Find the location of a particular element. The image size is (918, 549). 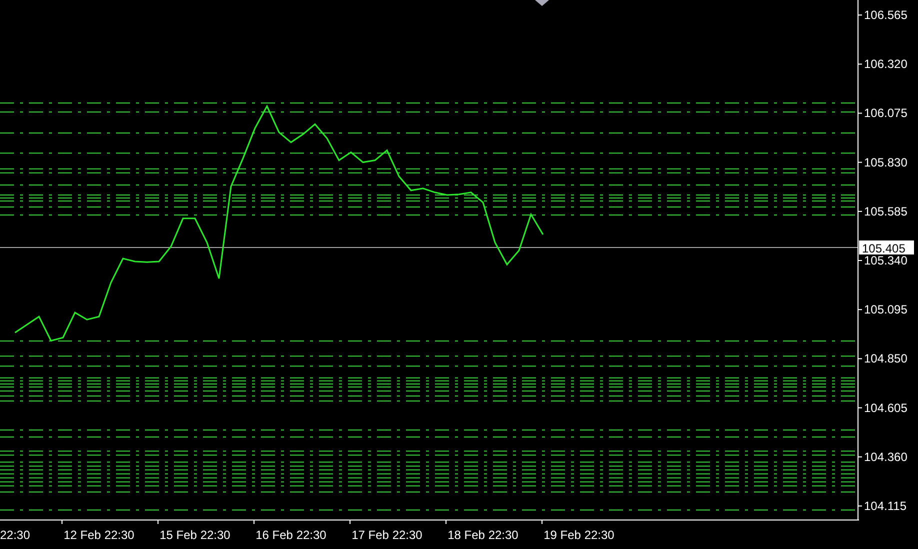

ref-line-label: 105.405 is located at coordinates (884, 248).